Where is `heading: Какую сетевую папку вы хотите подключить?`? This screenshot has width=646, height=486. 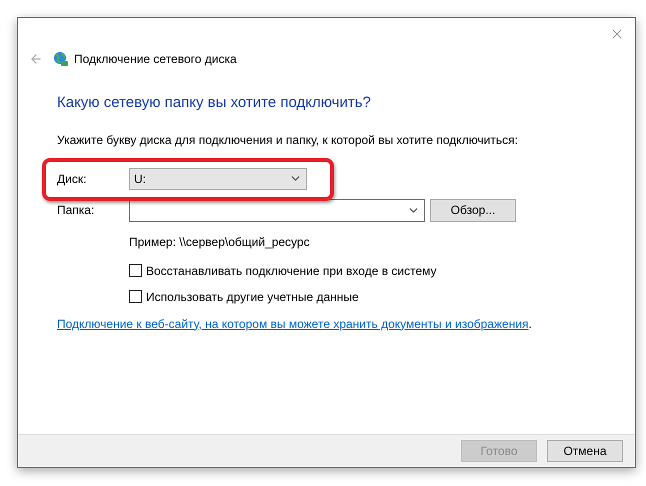 heading: Какую сетевую папку вы хотите подключить? is located at coordinates (214, 103).